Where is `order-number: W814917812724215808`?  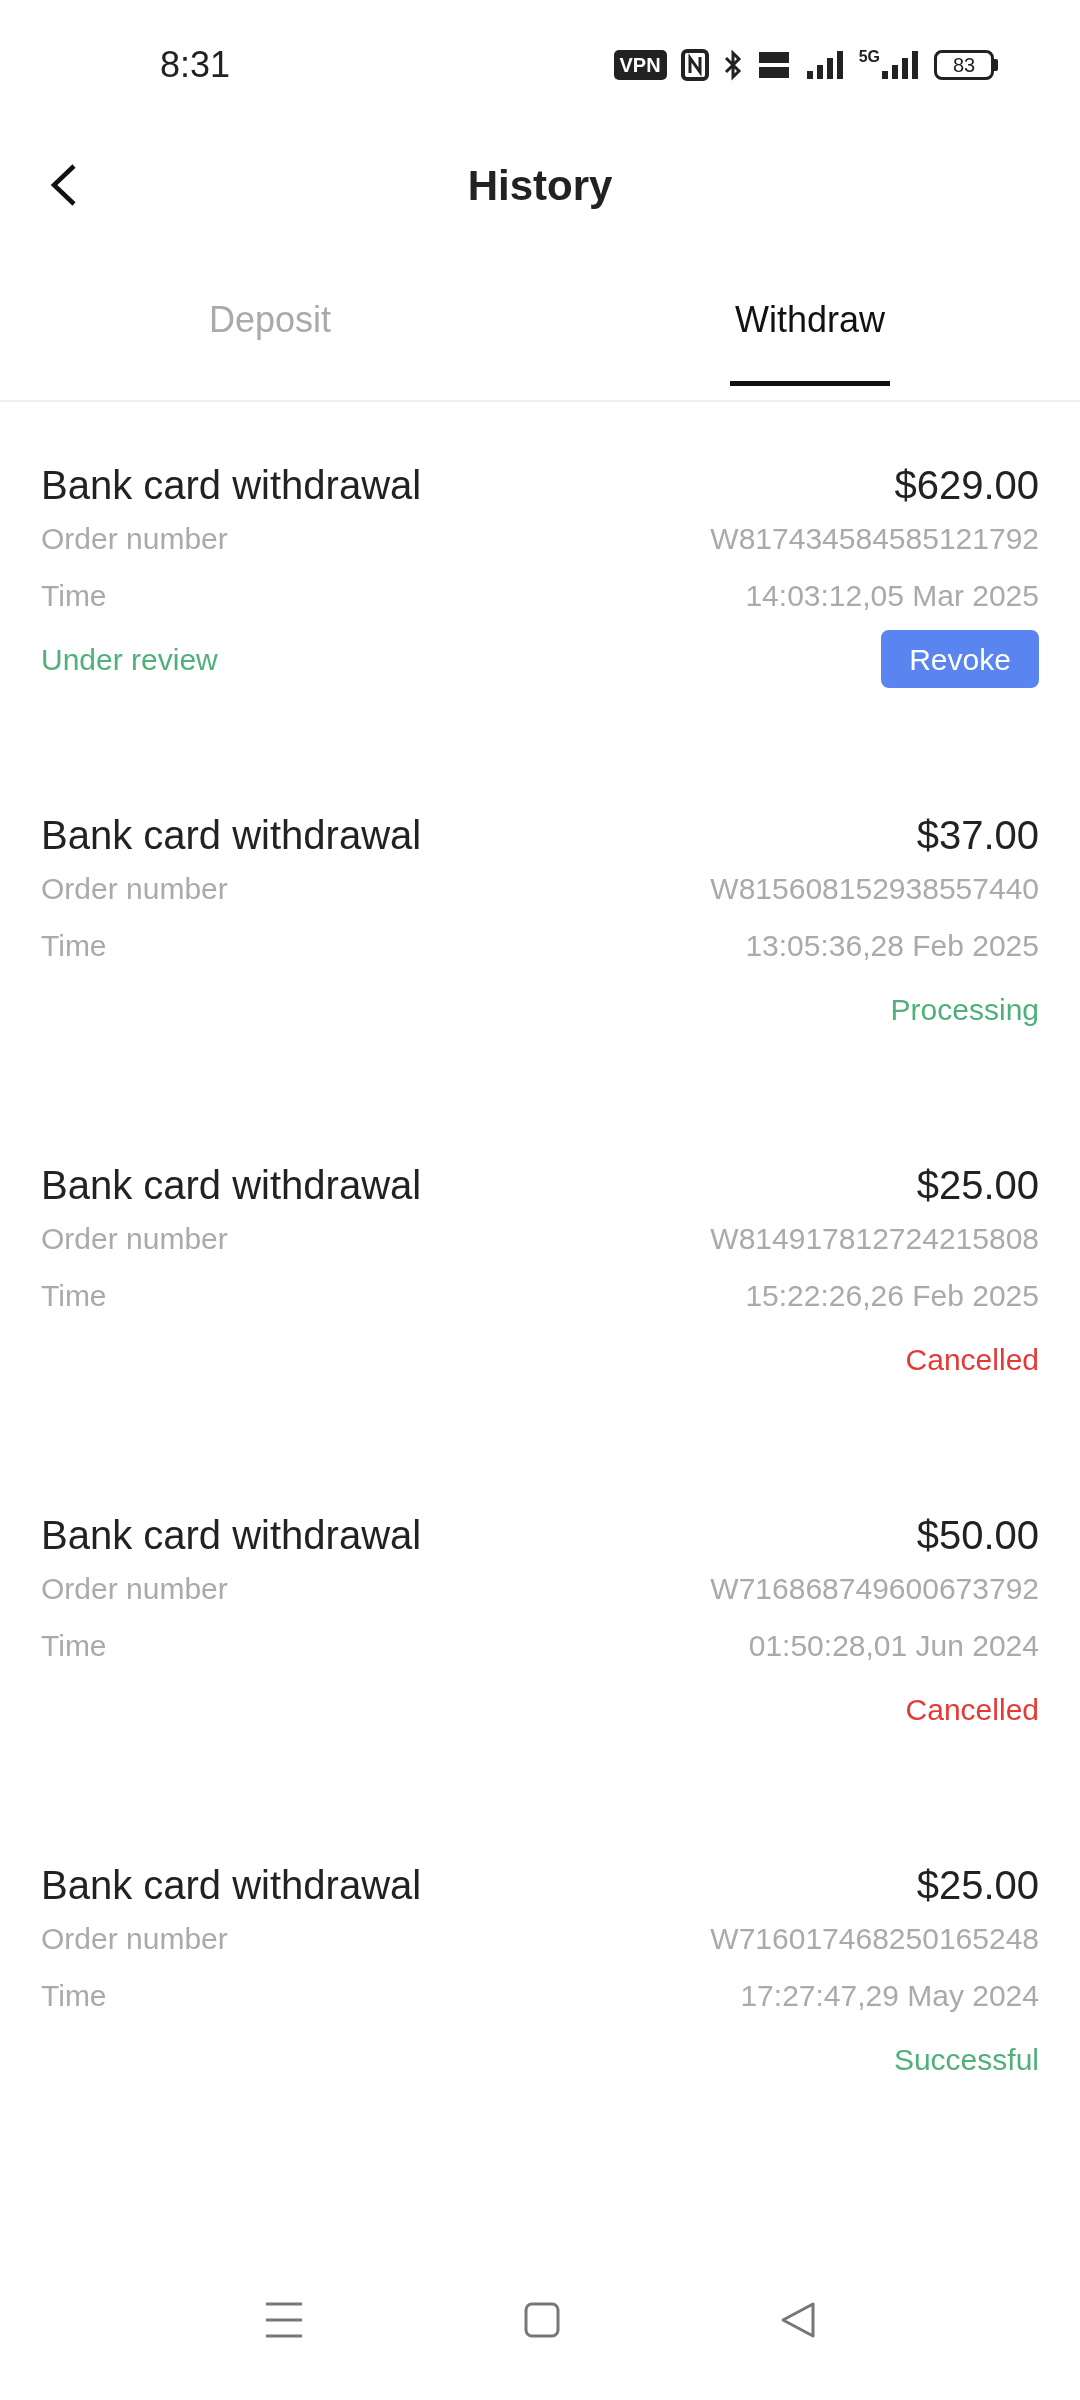 order-number: W814917812724215808 is located at coordinates (874, 1239).